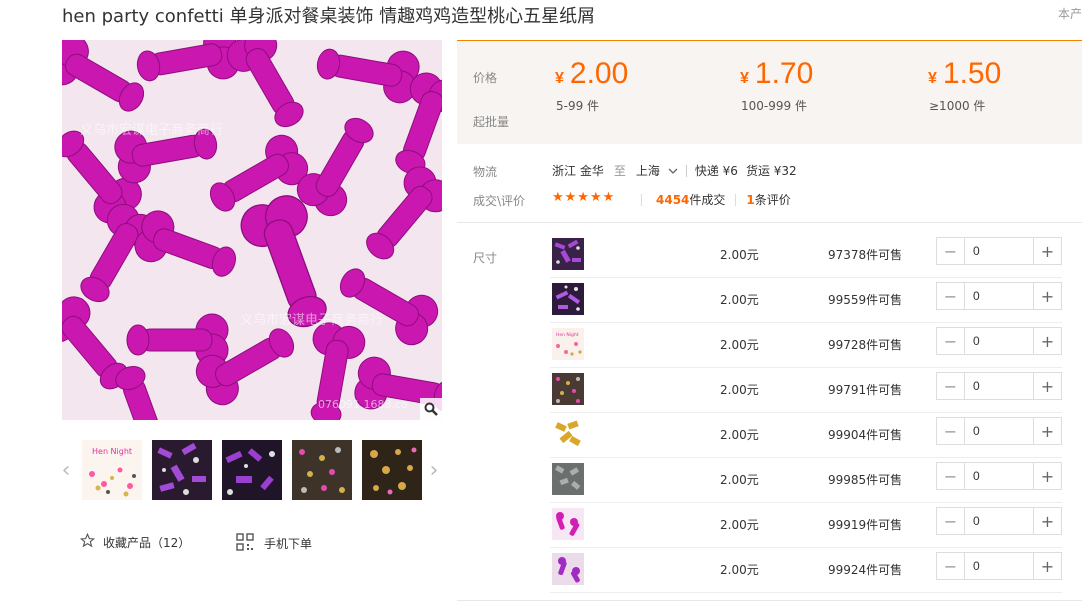 This screenshot has height=604, width=1082. Describe the element at coordinates (972, 73) in the screenshot. I see `price-value: 1.50` at that location.